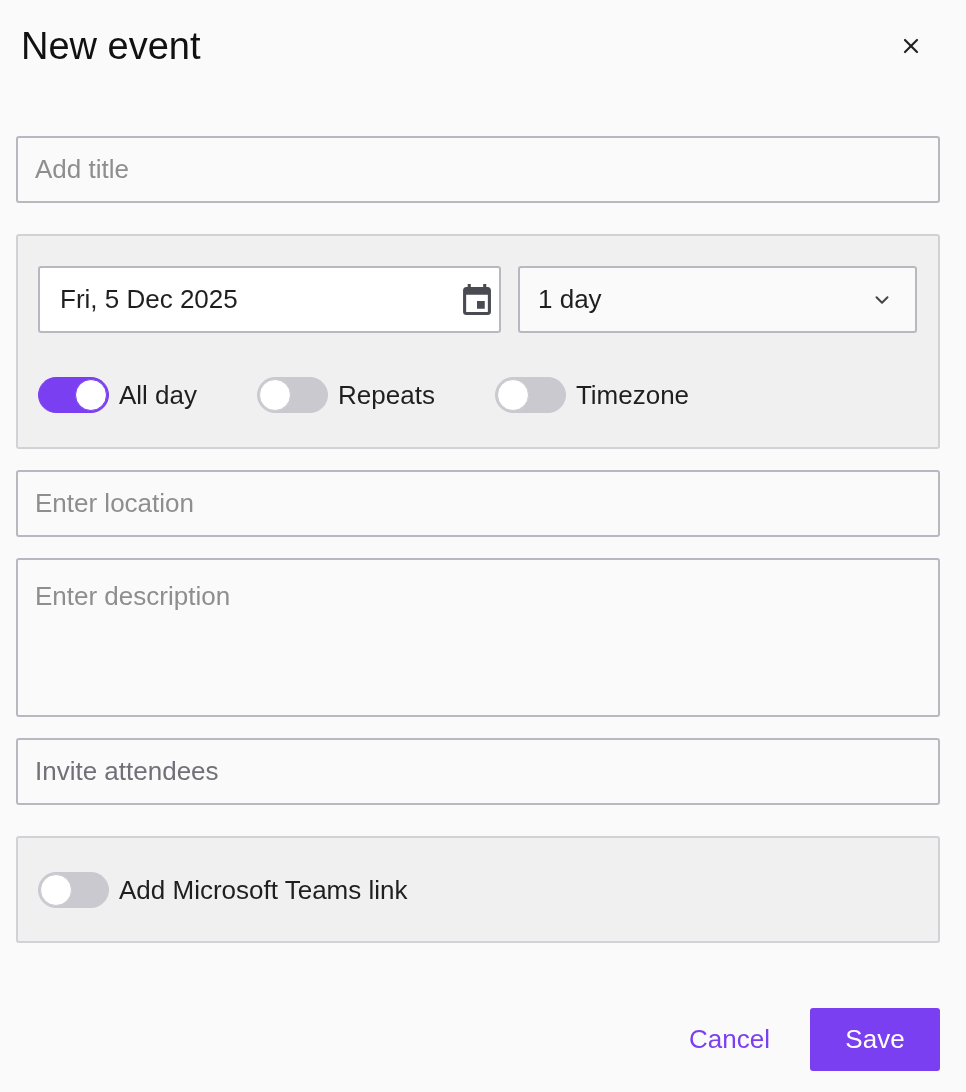 This screenshot has height=1092, width=966. Describe the element at coordinates (478, 503) in the screenshot. I see `location-input: Enter location` at that location.